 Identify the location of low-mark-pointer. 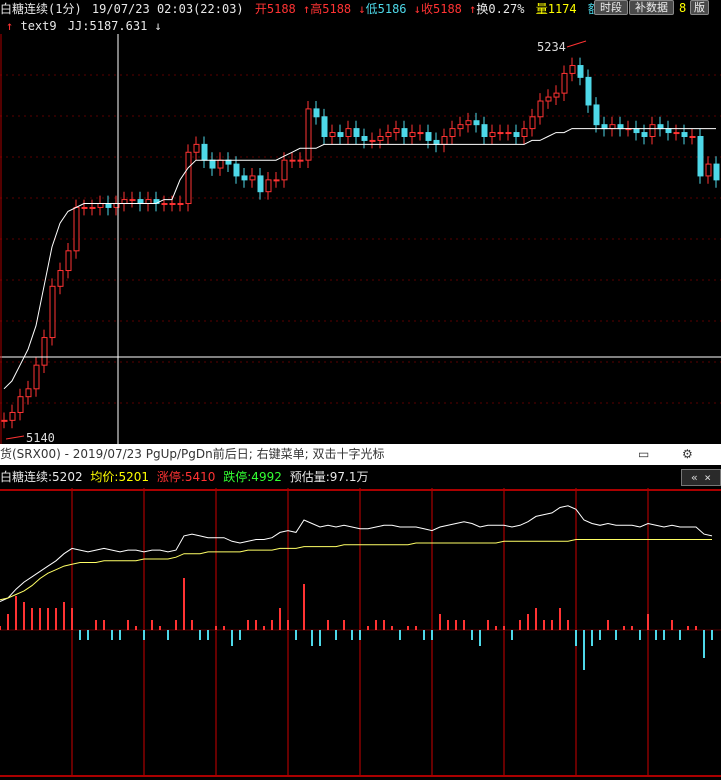
(15, 437).